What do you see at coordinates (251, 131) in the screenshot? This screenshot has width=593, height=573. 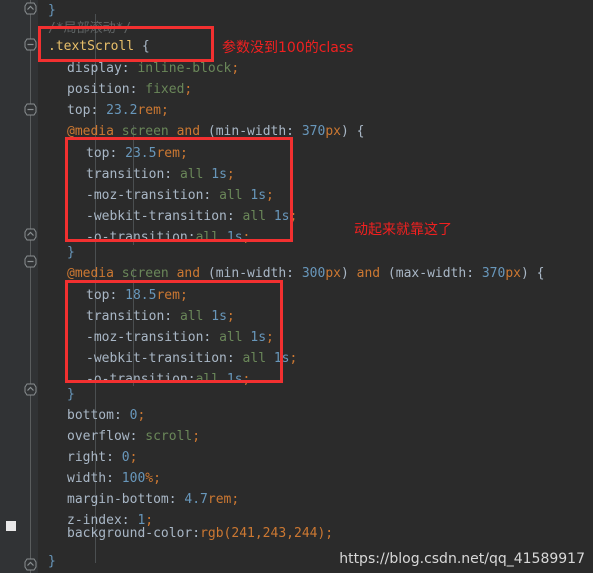 I see `code-token: (min-width:` at bounding box center [251, 131].